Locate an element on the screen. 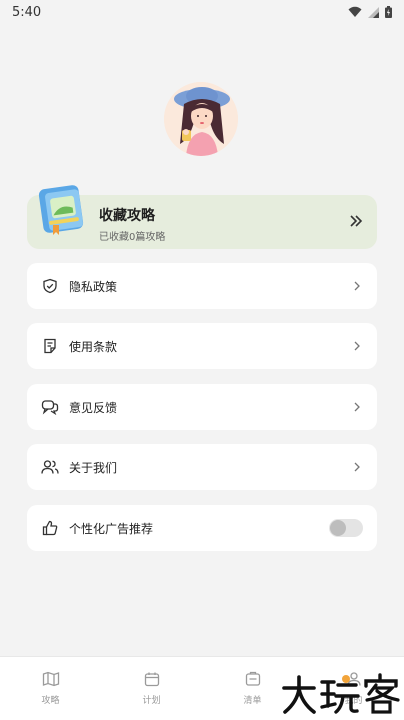 This screenshot has height=720, width=404. signal-icon is located at coordinates (373, 12).